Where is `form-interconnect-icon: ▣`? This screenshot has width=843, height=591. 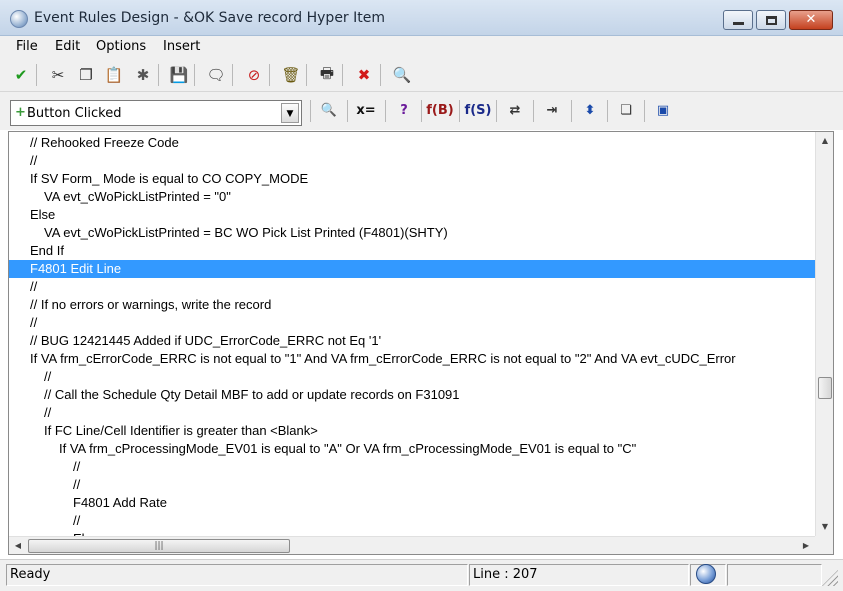 form-interconnect-icon: ▣ is located at coordinates (663, 110).